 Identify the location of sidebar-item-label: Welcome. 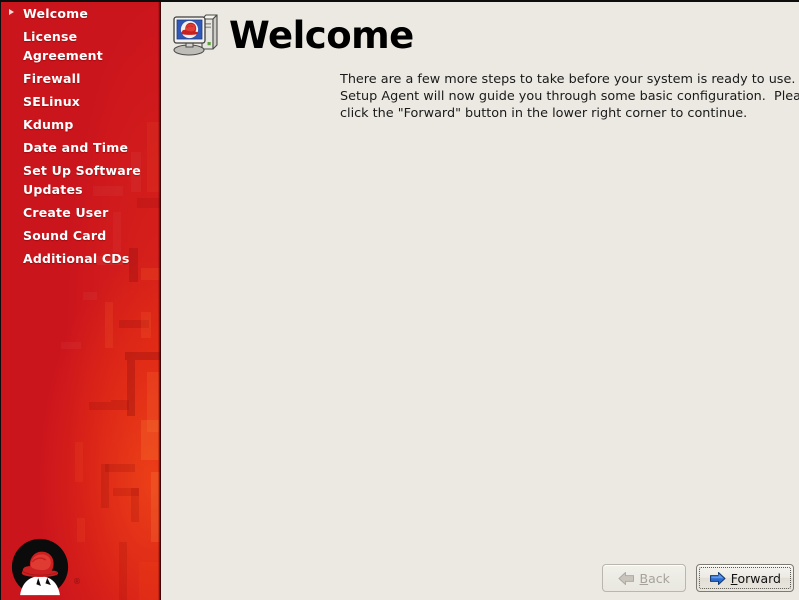
(56, 13).